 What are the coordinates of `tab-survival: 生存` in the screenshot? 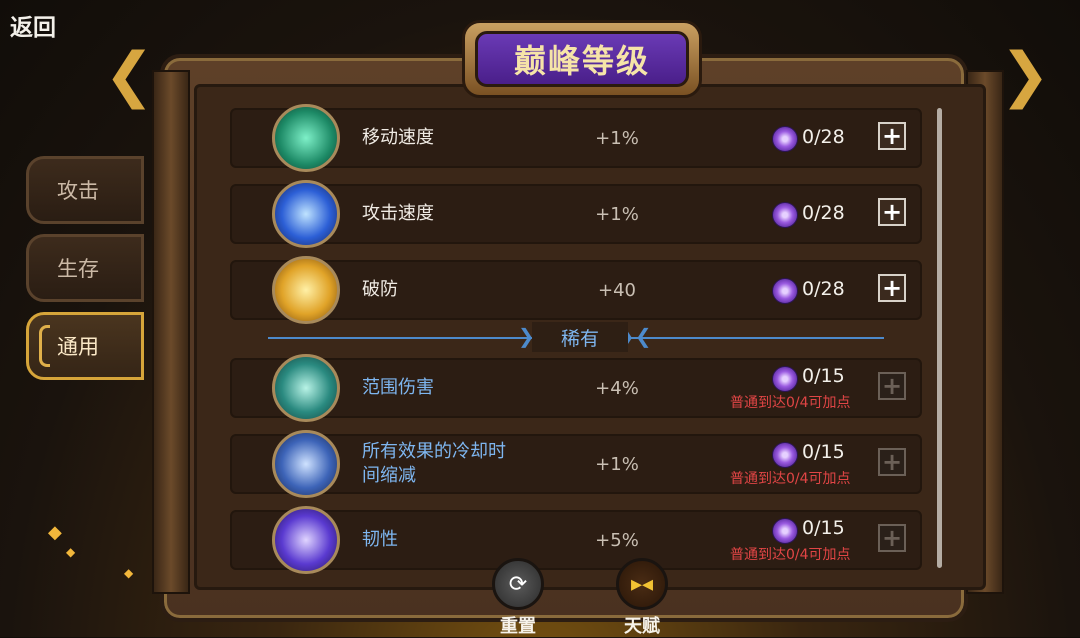 It's located at (85, 268).